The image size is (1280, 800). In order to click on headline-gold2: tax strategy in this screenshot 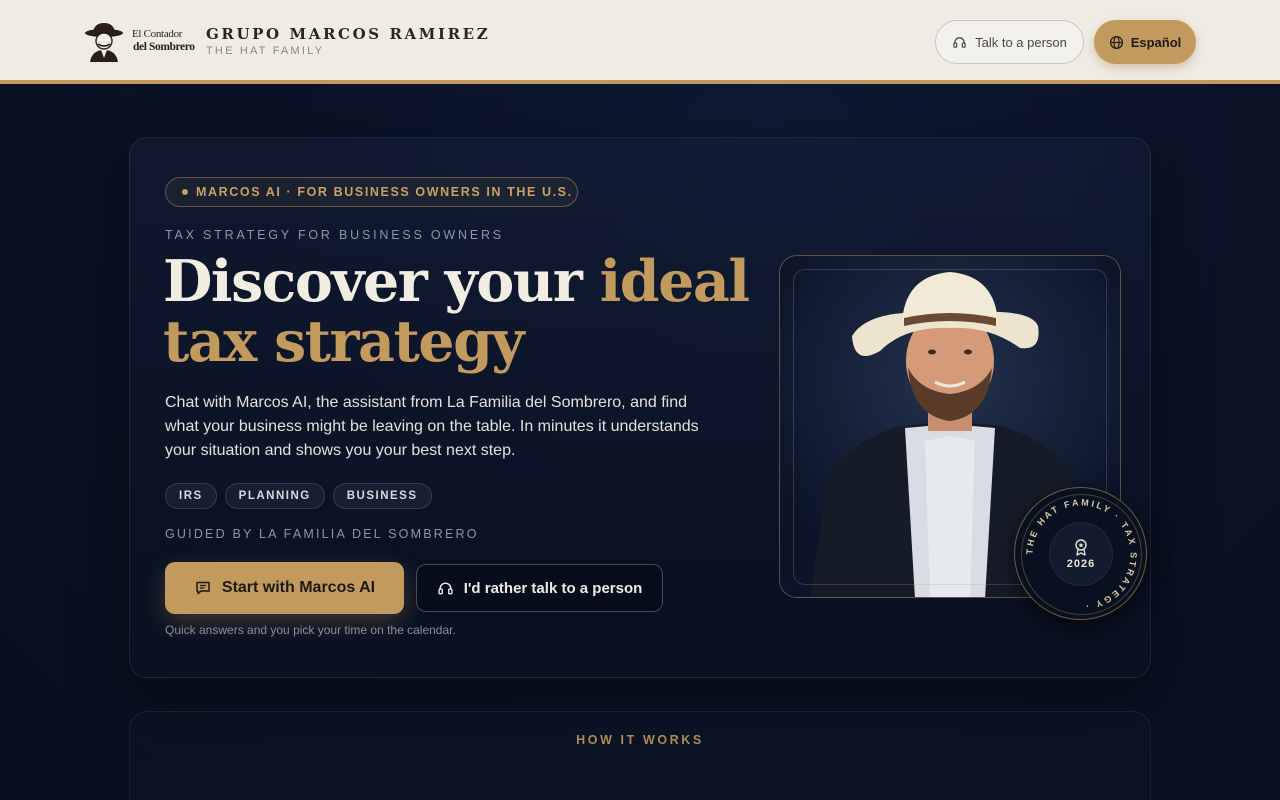, I will do `click(344, 341)`.